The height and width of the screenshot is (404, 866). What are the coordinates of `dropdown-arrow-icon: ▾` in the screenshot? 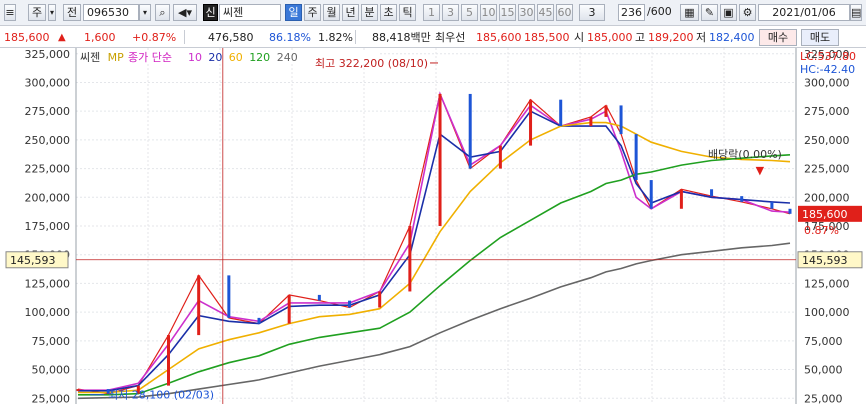 It's located at (145, 12).